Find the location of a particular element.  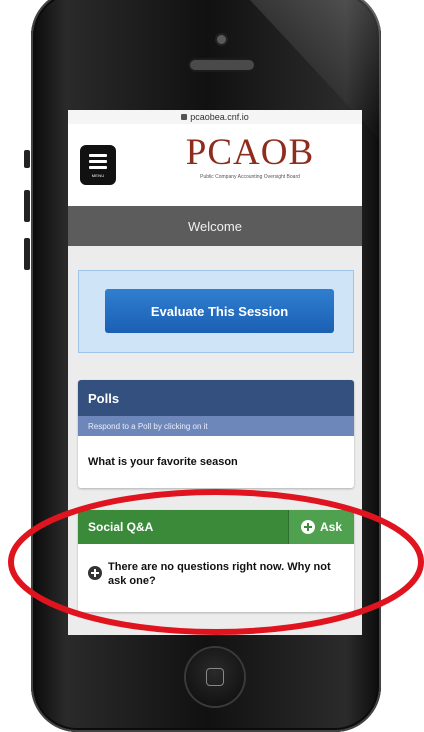

camera-icon is located at coordinates (221, 39).